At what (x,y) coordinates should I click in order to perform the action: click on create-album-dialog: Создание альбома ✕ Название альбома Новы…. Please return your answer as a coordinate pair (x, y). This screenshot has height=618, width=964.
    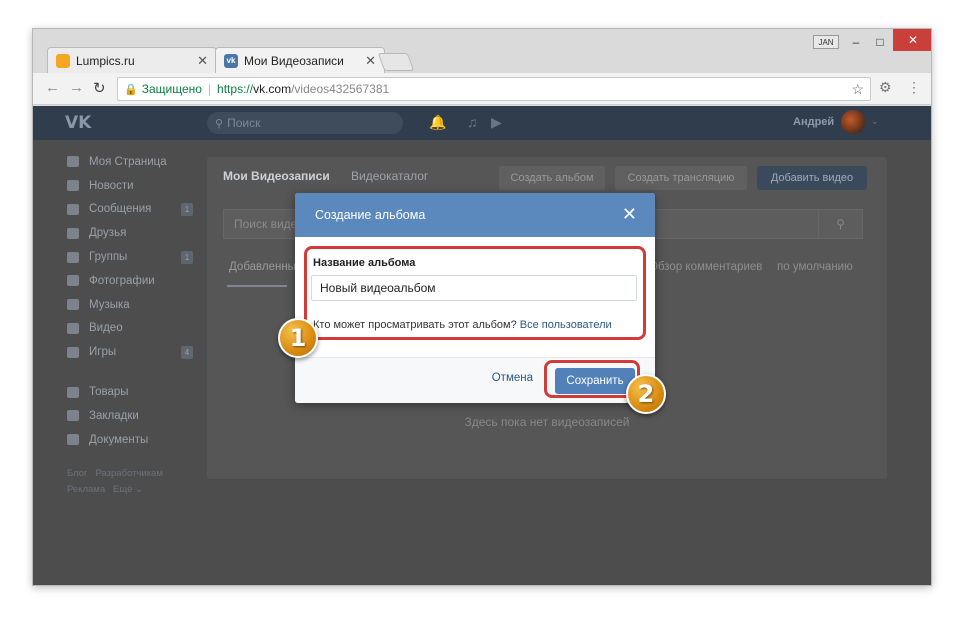
    Looking at the image, I should click on (475, 298).